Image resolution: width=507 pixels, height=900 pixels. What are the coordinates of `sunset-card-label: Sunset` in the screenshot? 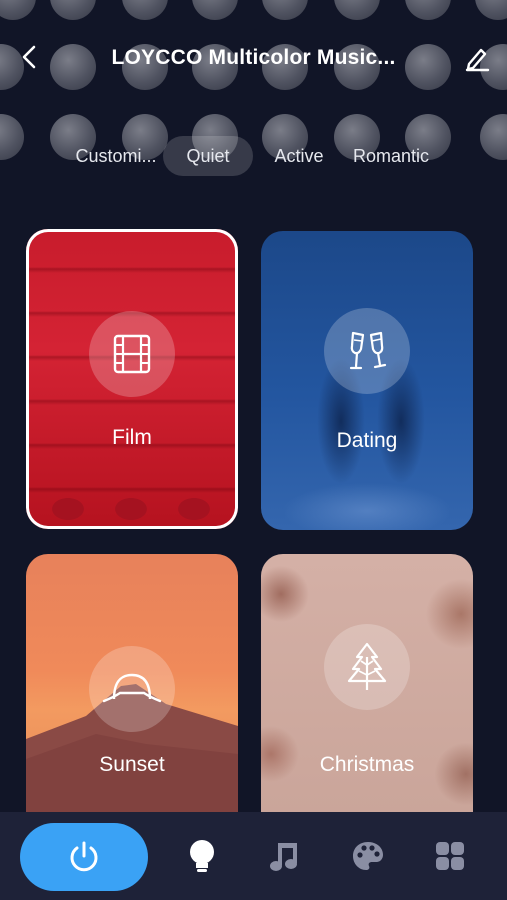 It's located at (132, 764).